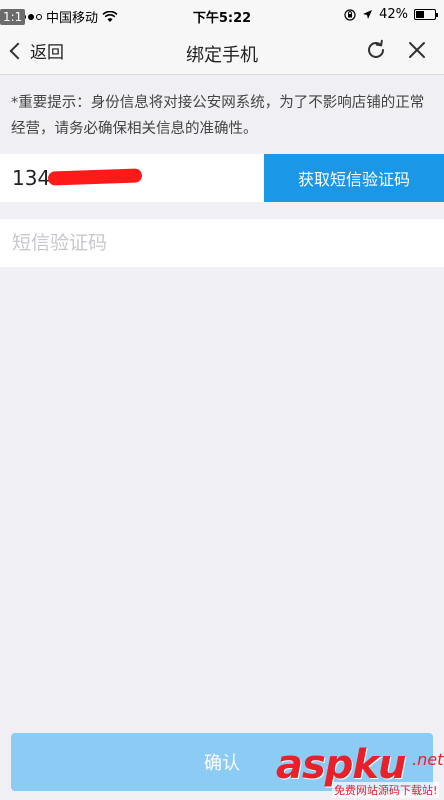 The image size is (444, 800). I want to click on status-bar: 中国移动 1:1 下午5:22 42%, so click(222, 15).